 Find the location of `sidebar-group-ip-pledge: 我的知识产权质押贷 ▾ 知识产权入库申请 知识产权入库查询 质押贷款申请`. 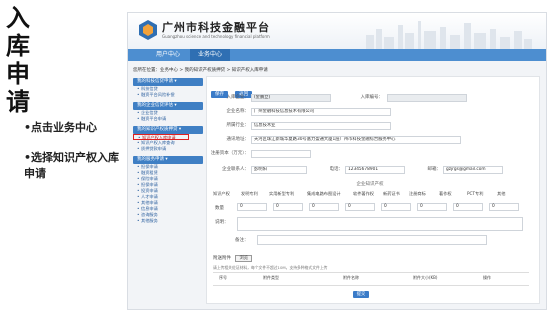

sidebar-group-ip-pledge: 我的知识产权质押贷 ▾ 知识产权入库申请 知识产权入库查询 质押贷款申请 is located at coordinates (168, 139).